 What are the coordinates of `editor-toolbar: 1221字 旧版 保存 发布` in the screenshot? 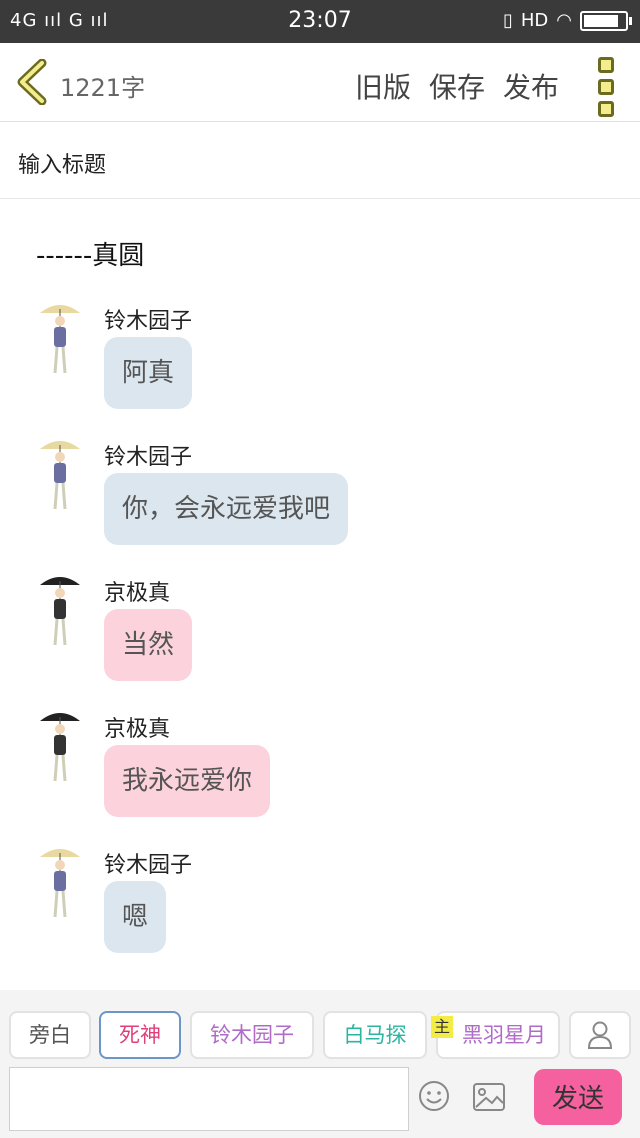 It's located at (320, 82).